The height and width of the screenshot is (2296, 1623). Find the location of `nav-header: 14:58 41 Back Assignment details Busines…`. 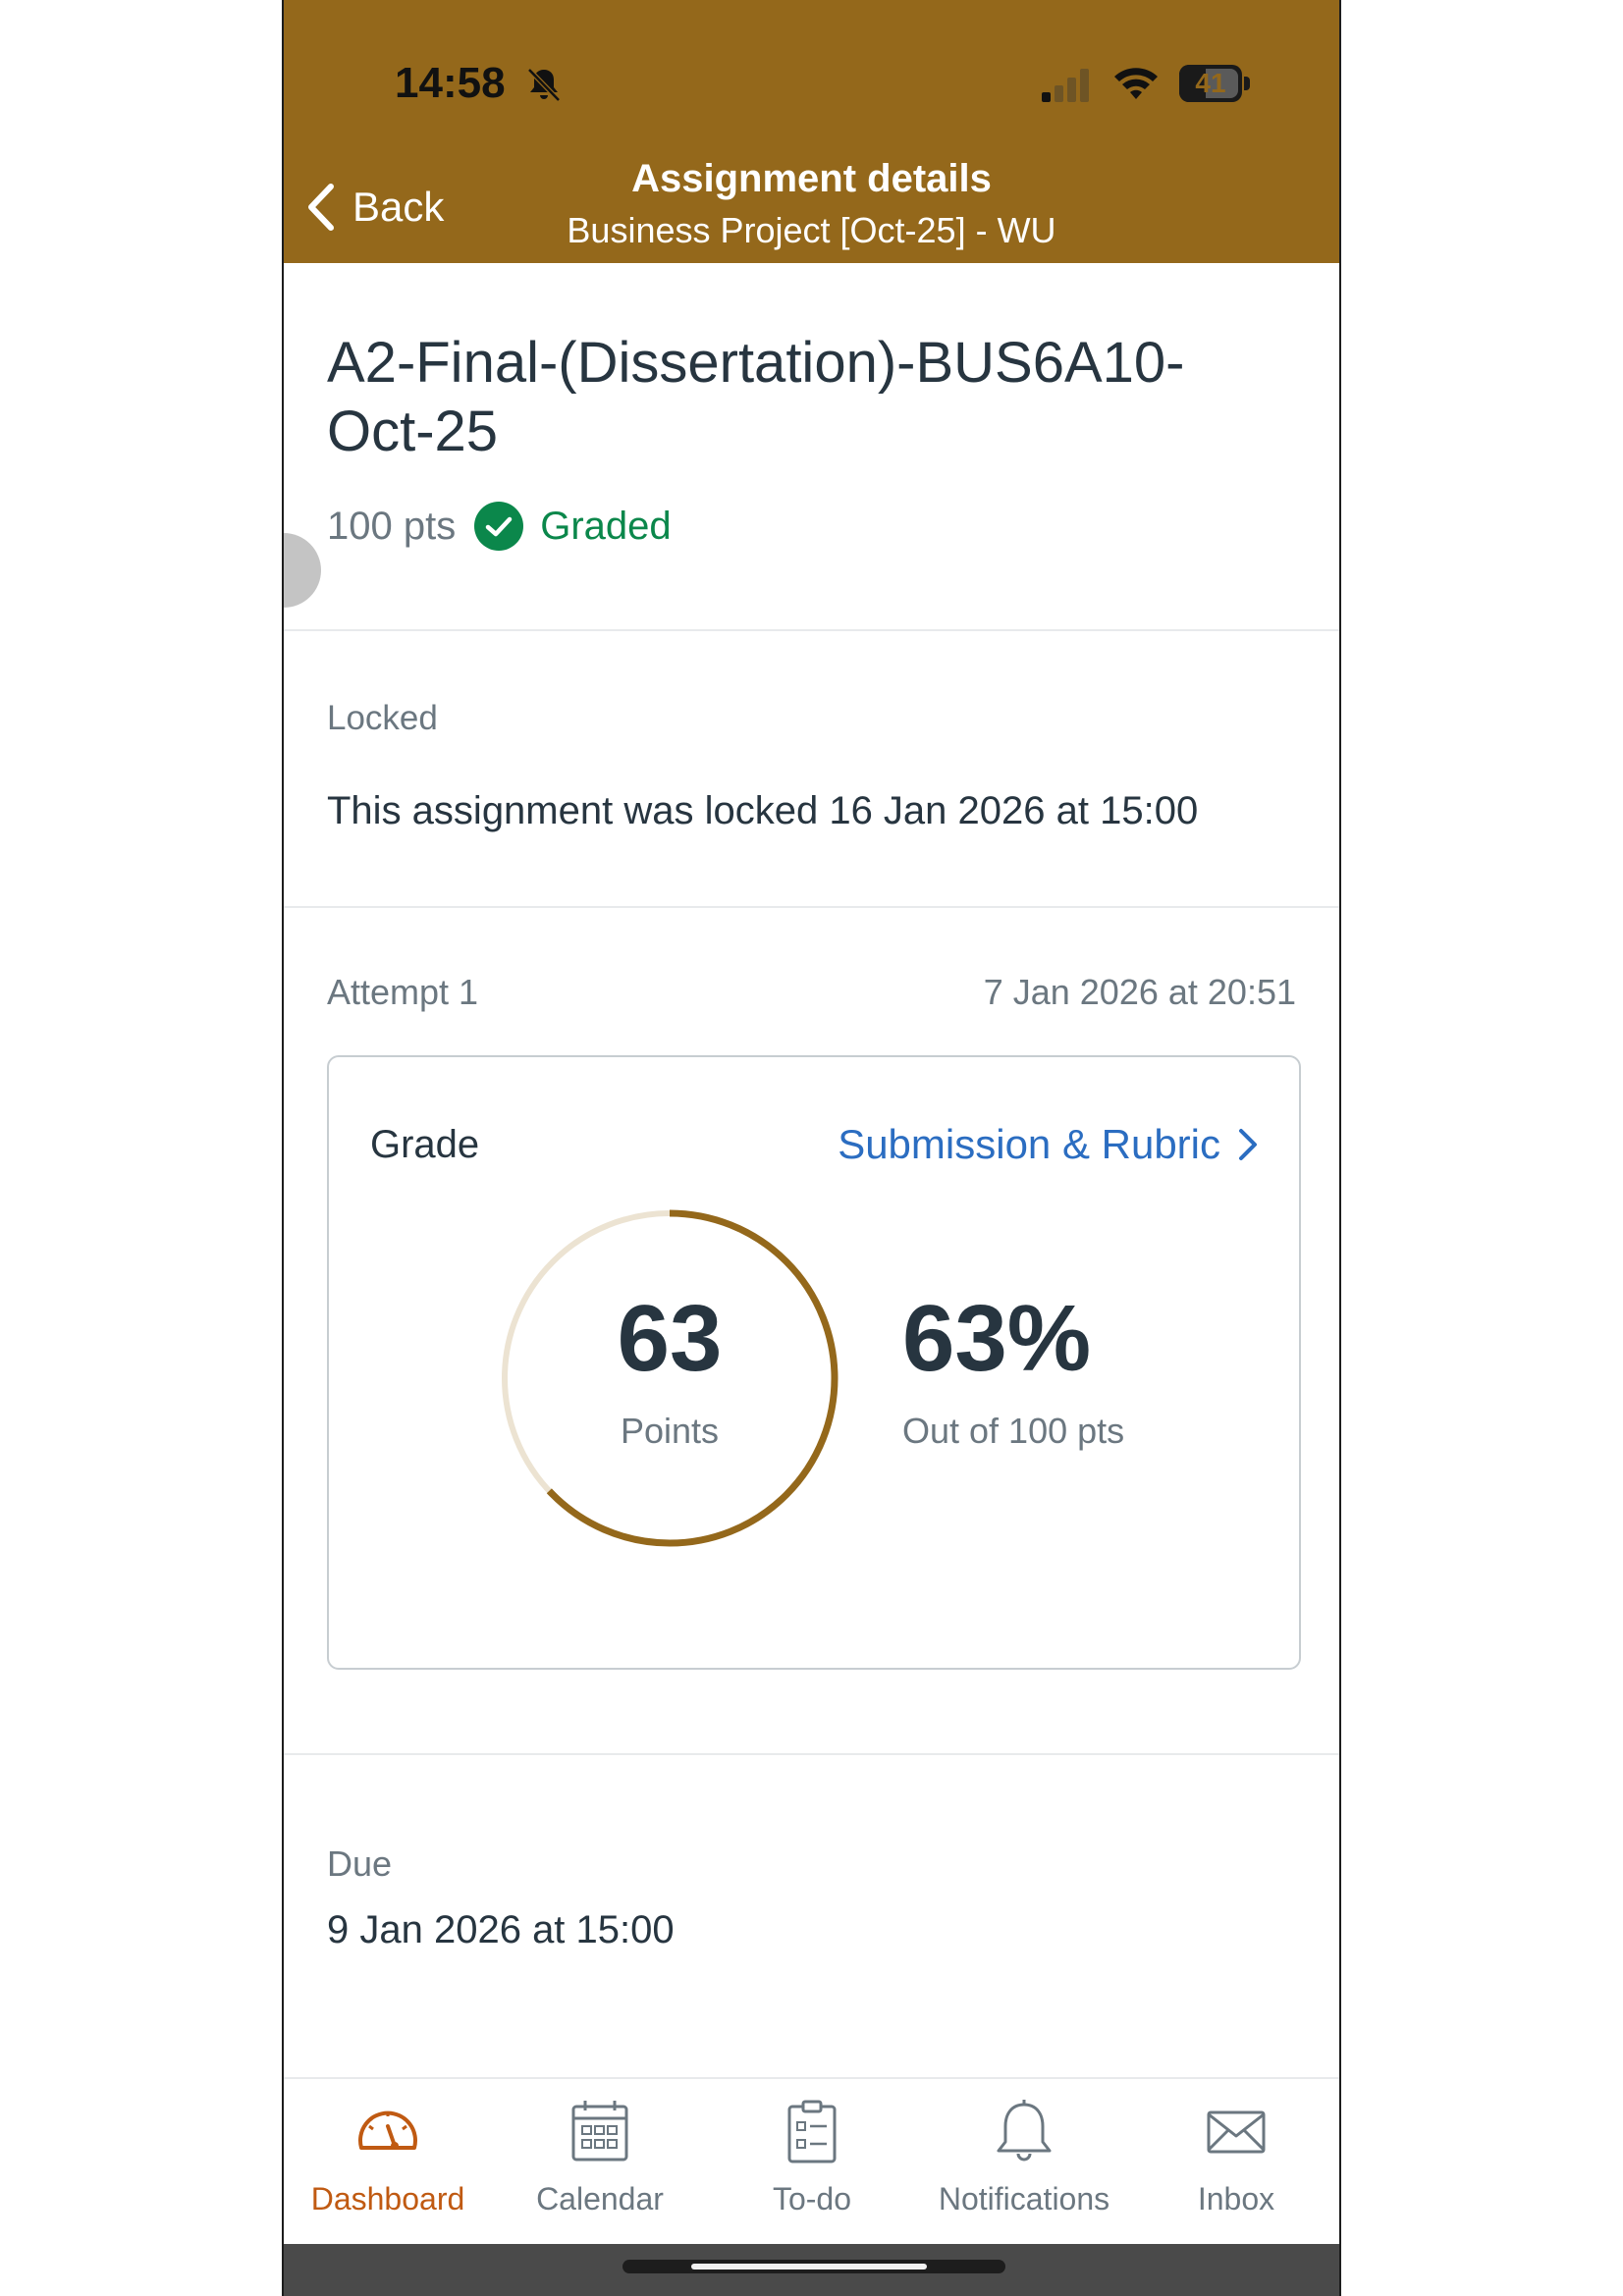

nav-header: 14:58 41 Back Assignment details Busines… is located at coordinates (811, 131).